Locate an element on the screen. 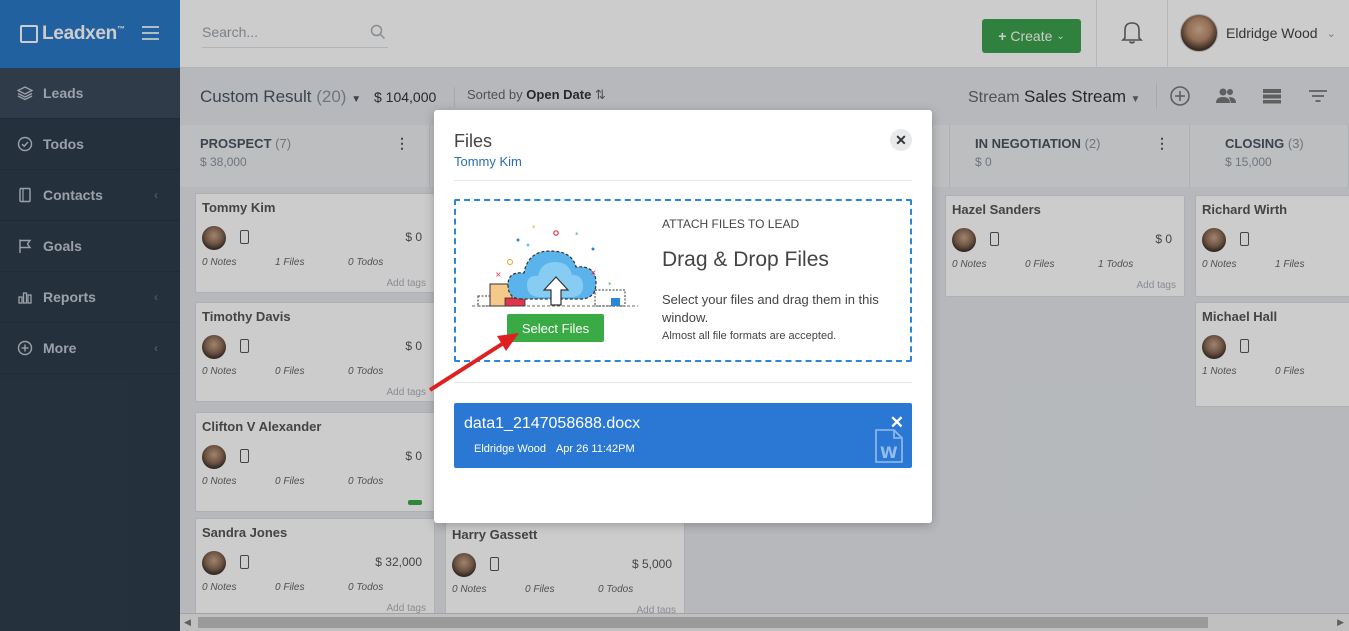  select-files-label: Select Files is located at coordinates (555, 328).